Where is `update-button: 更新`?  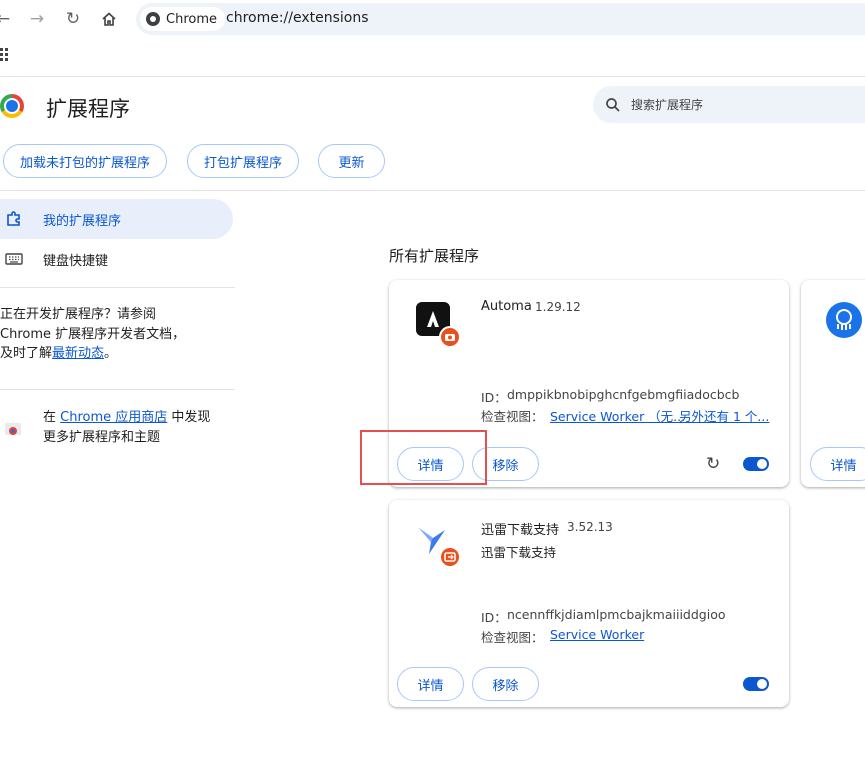
update-button: 更新 is located at coordinates (351, 161).